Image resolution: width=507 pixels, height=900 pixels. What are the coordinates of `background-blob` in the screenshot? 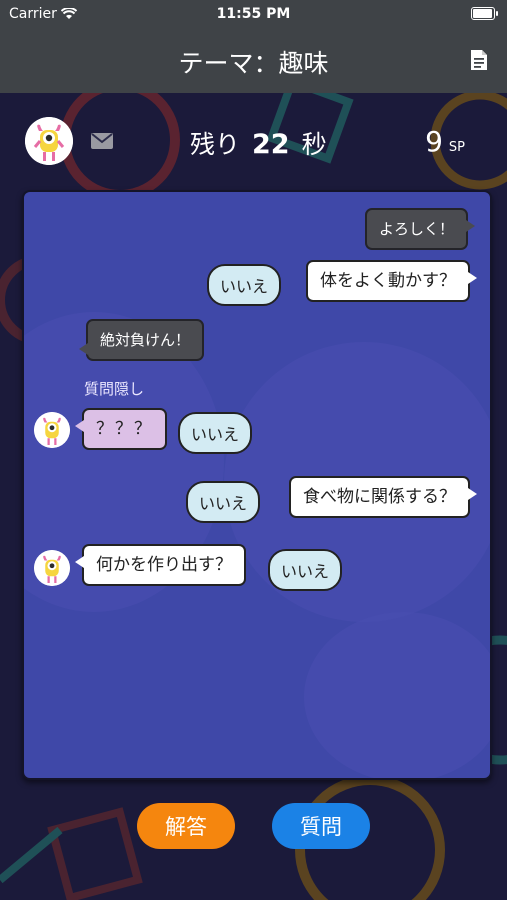 It's located at (397, 695).